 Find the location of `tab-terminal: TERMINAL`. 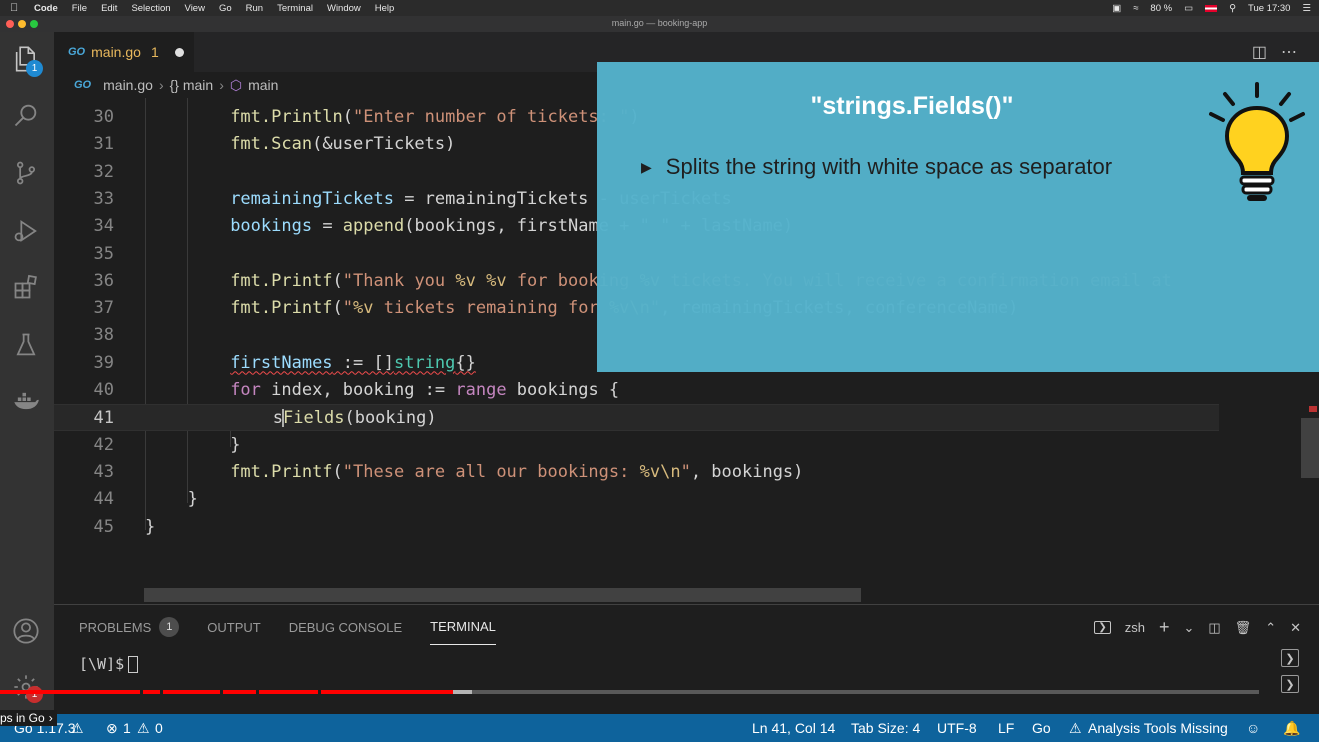

tab-terminal: TERMINAL is located at coordinates (463, 631).